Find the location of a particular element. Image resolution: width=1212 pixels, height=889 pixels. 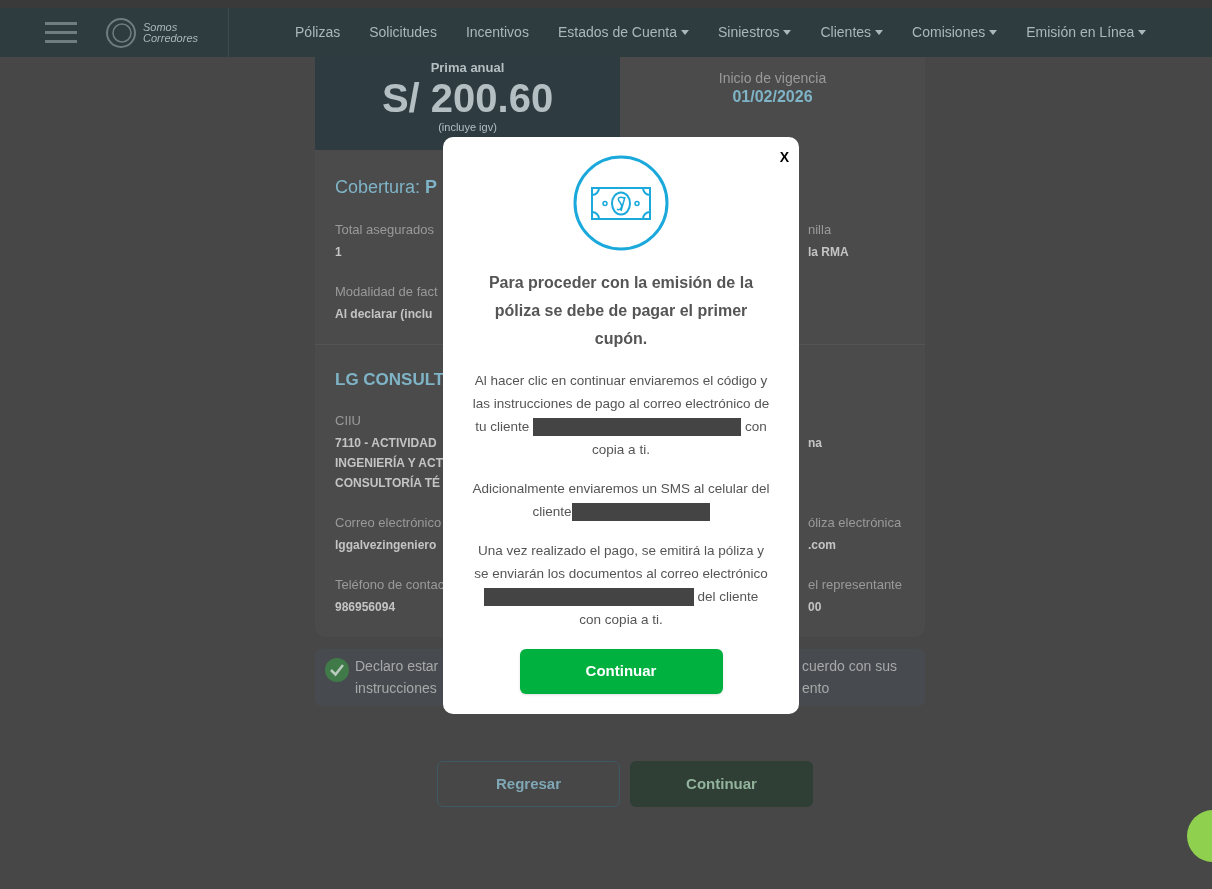

premium-note: (incluye igv) is located at coordinates (467, 127).